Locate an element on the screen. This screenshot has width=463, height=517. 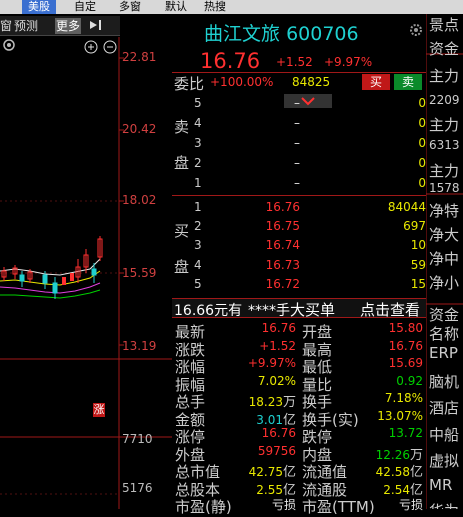
price-tick-5: 13.19 is located at coordinates (139, 346).